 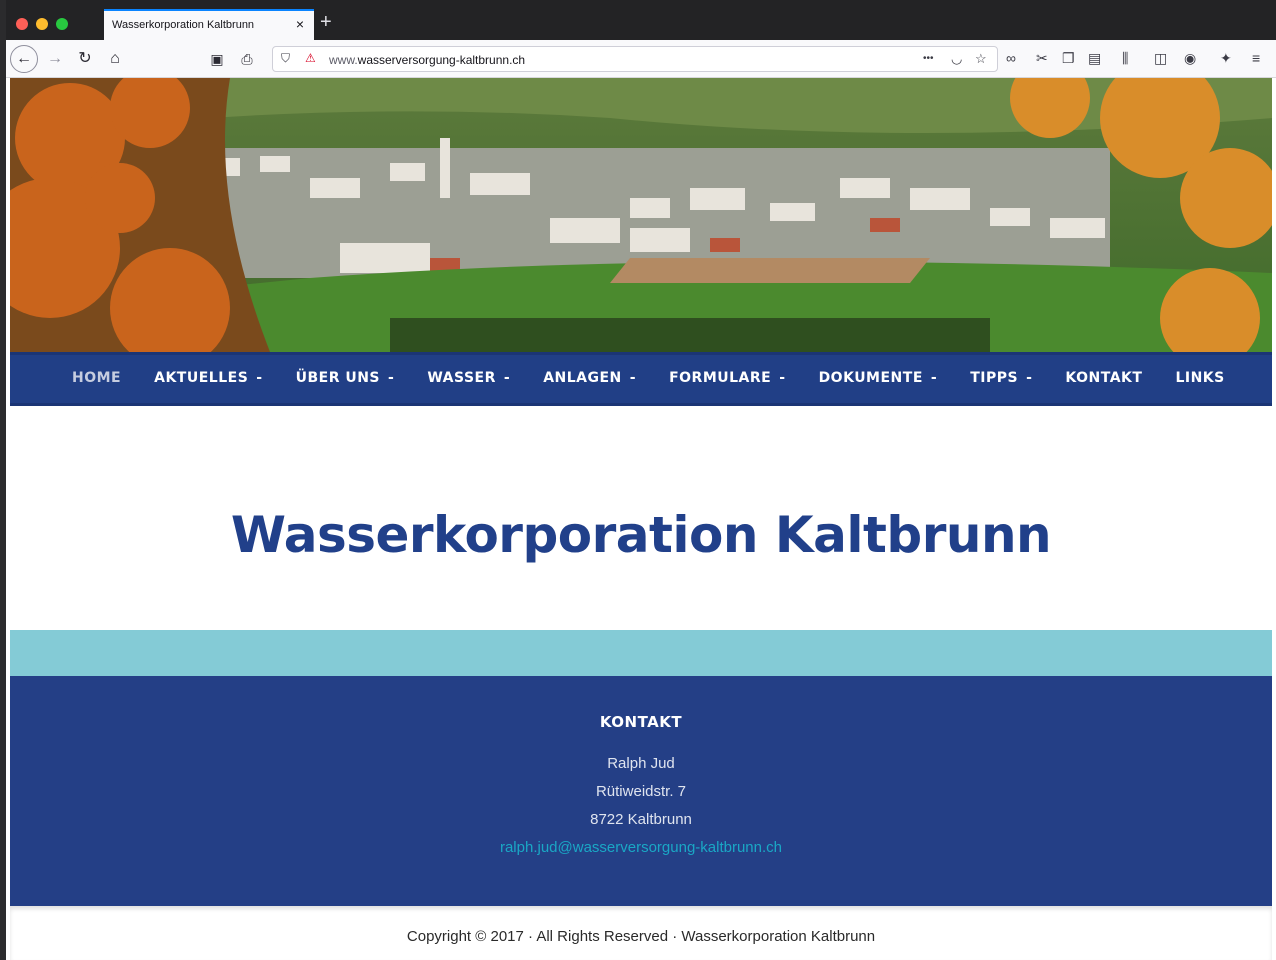 I want to click on shield-icon: ⛉, so click(x=285, y=58).